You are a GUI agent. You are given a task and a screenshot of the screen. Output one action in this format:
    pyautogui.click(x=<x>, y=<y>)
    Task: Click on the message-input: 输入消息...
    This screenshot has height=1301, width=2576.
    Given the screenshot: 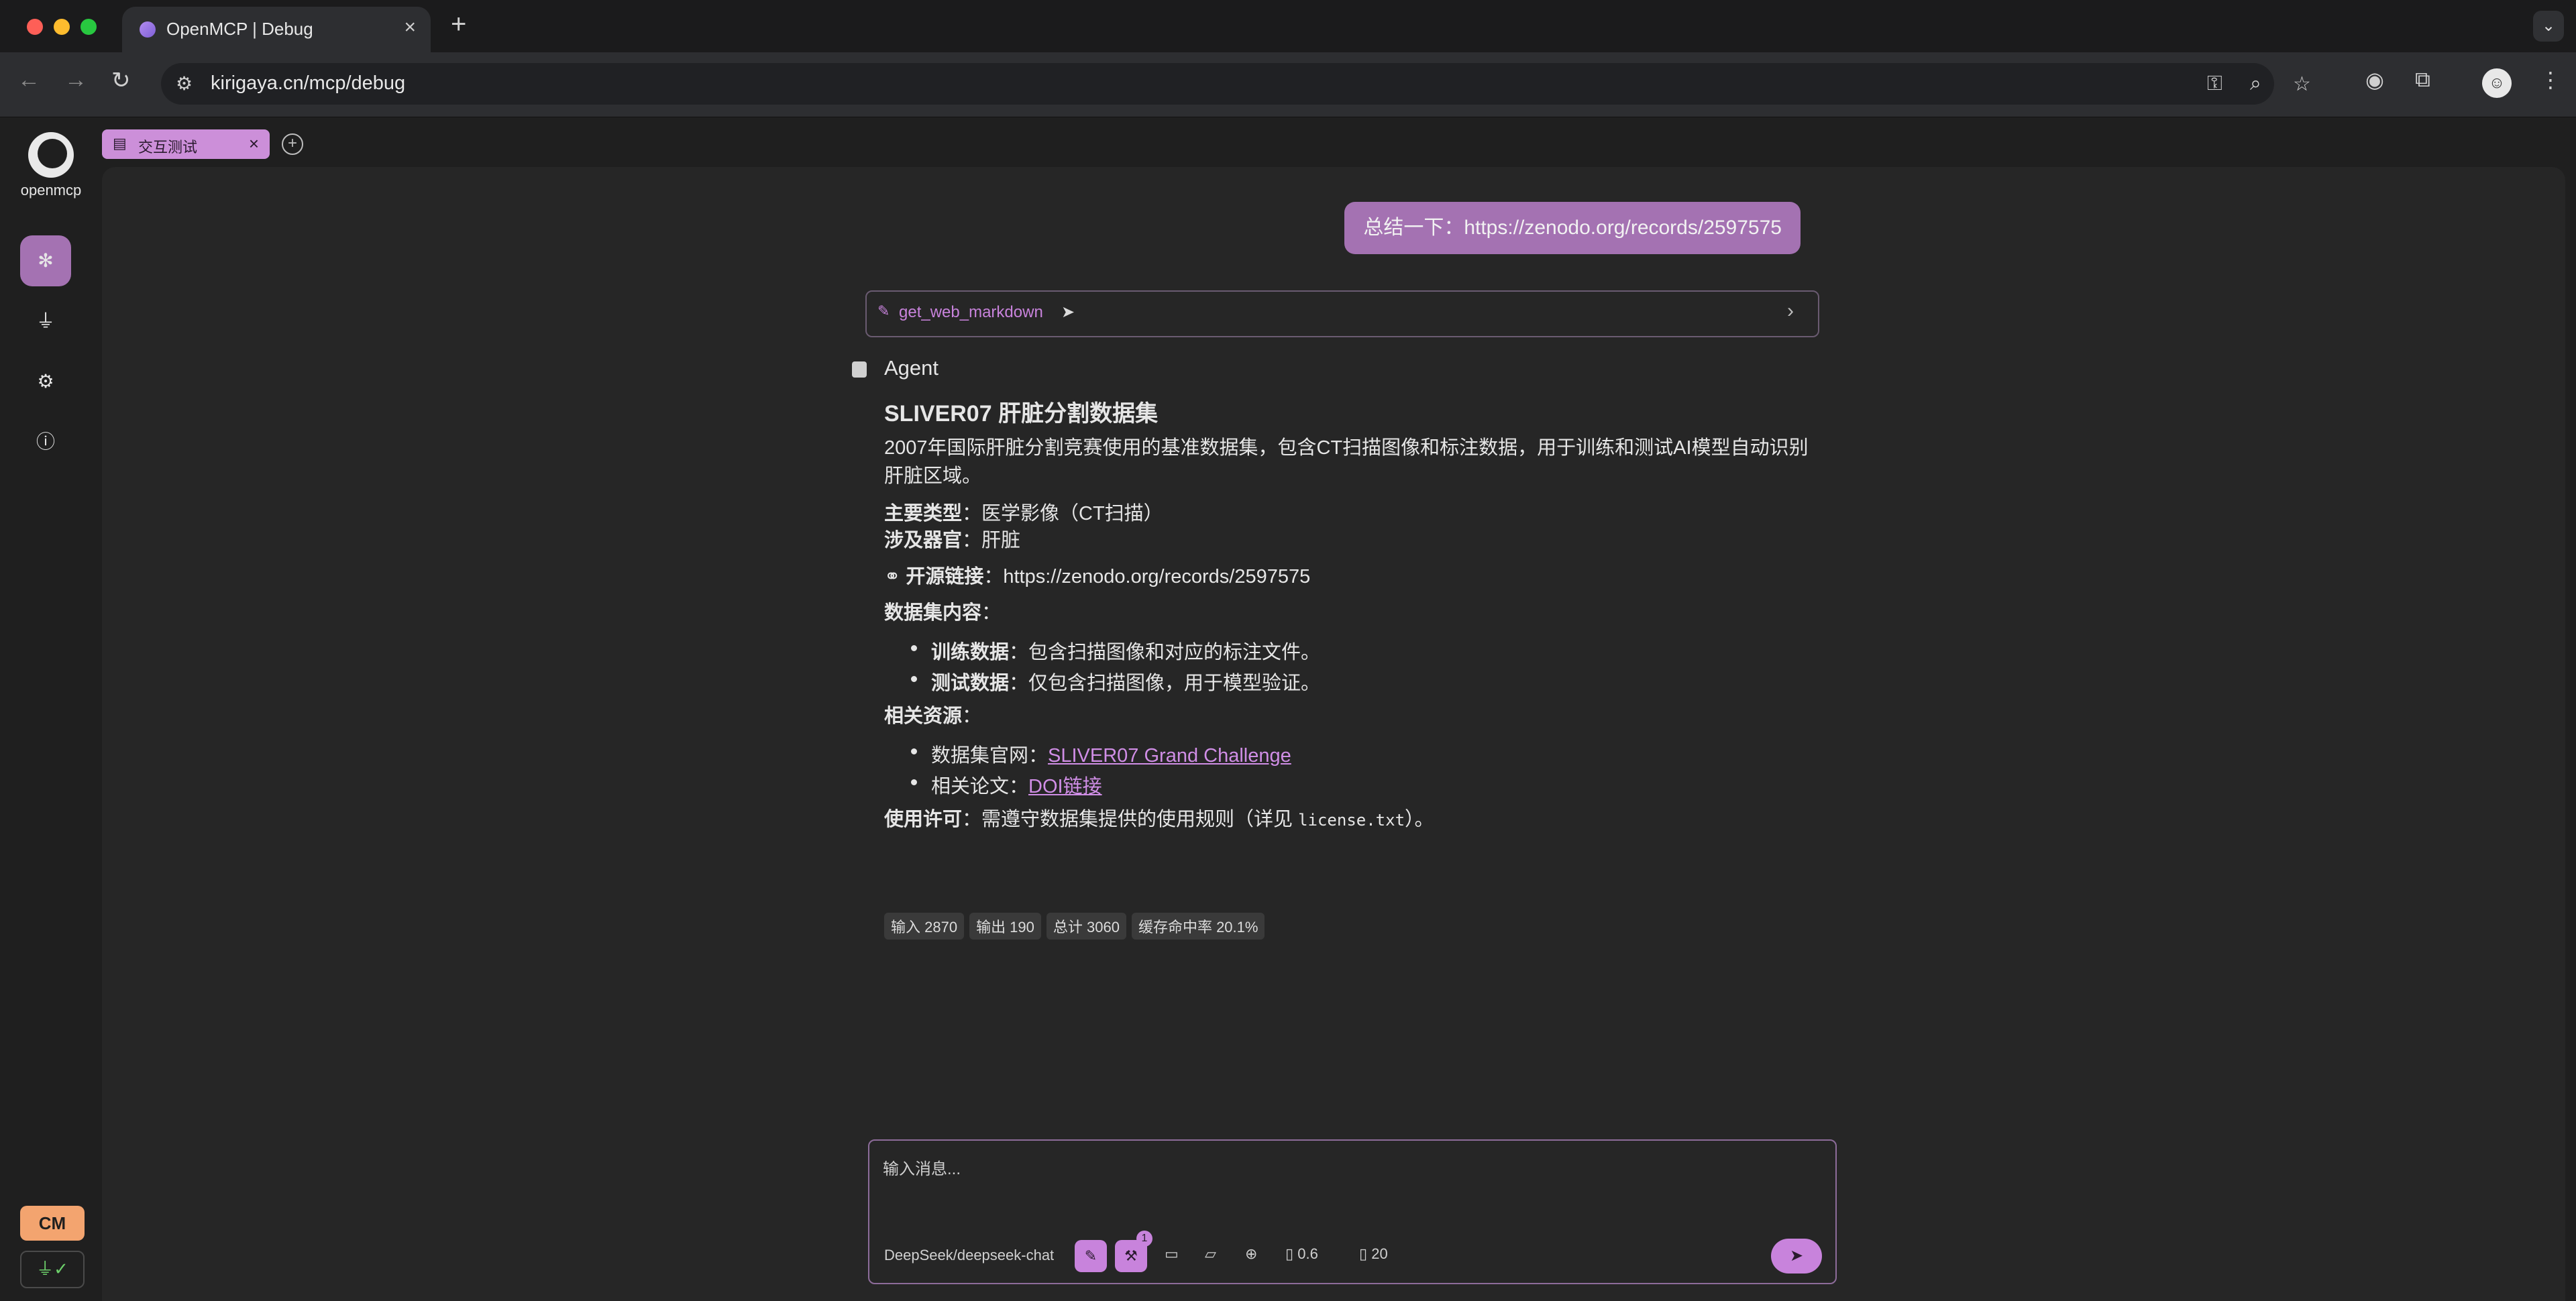 What is the action you would take?
    pyautogui.click(x=922, y=1167)
    